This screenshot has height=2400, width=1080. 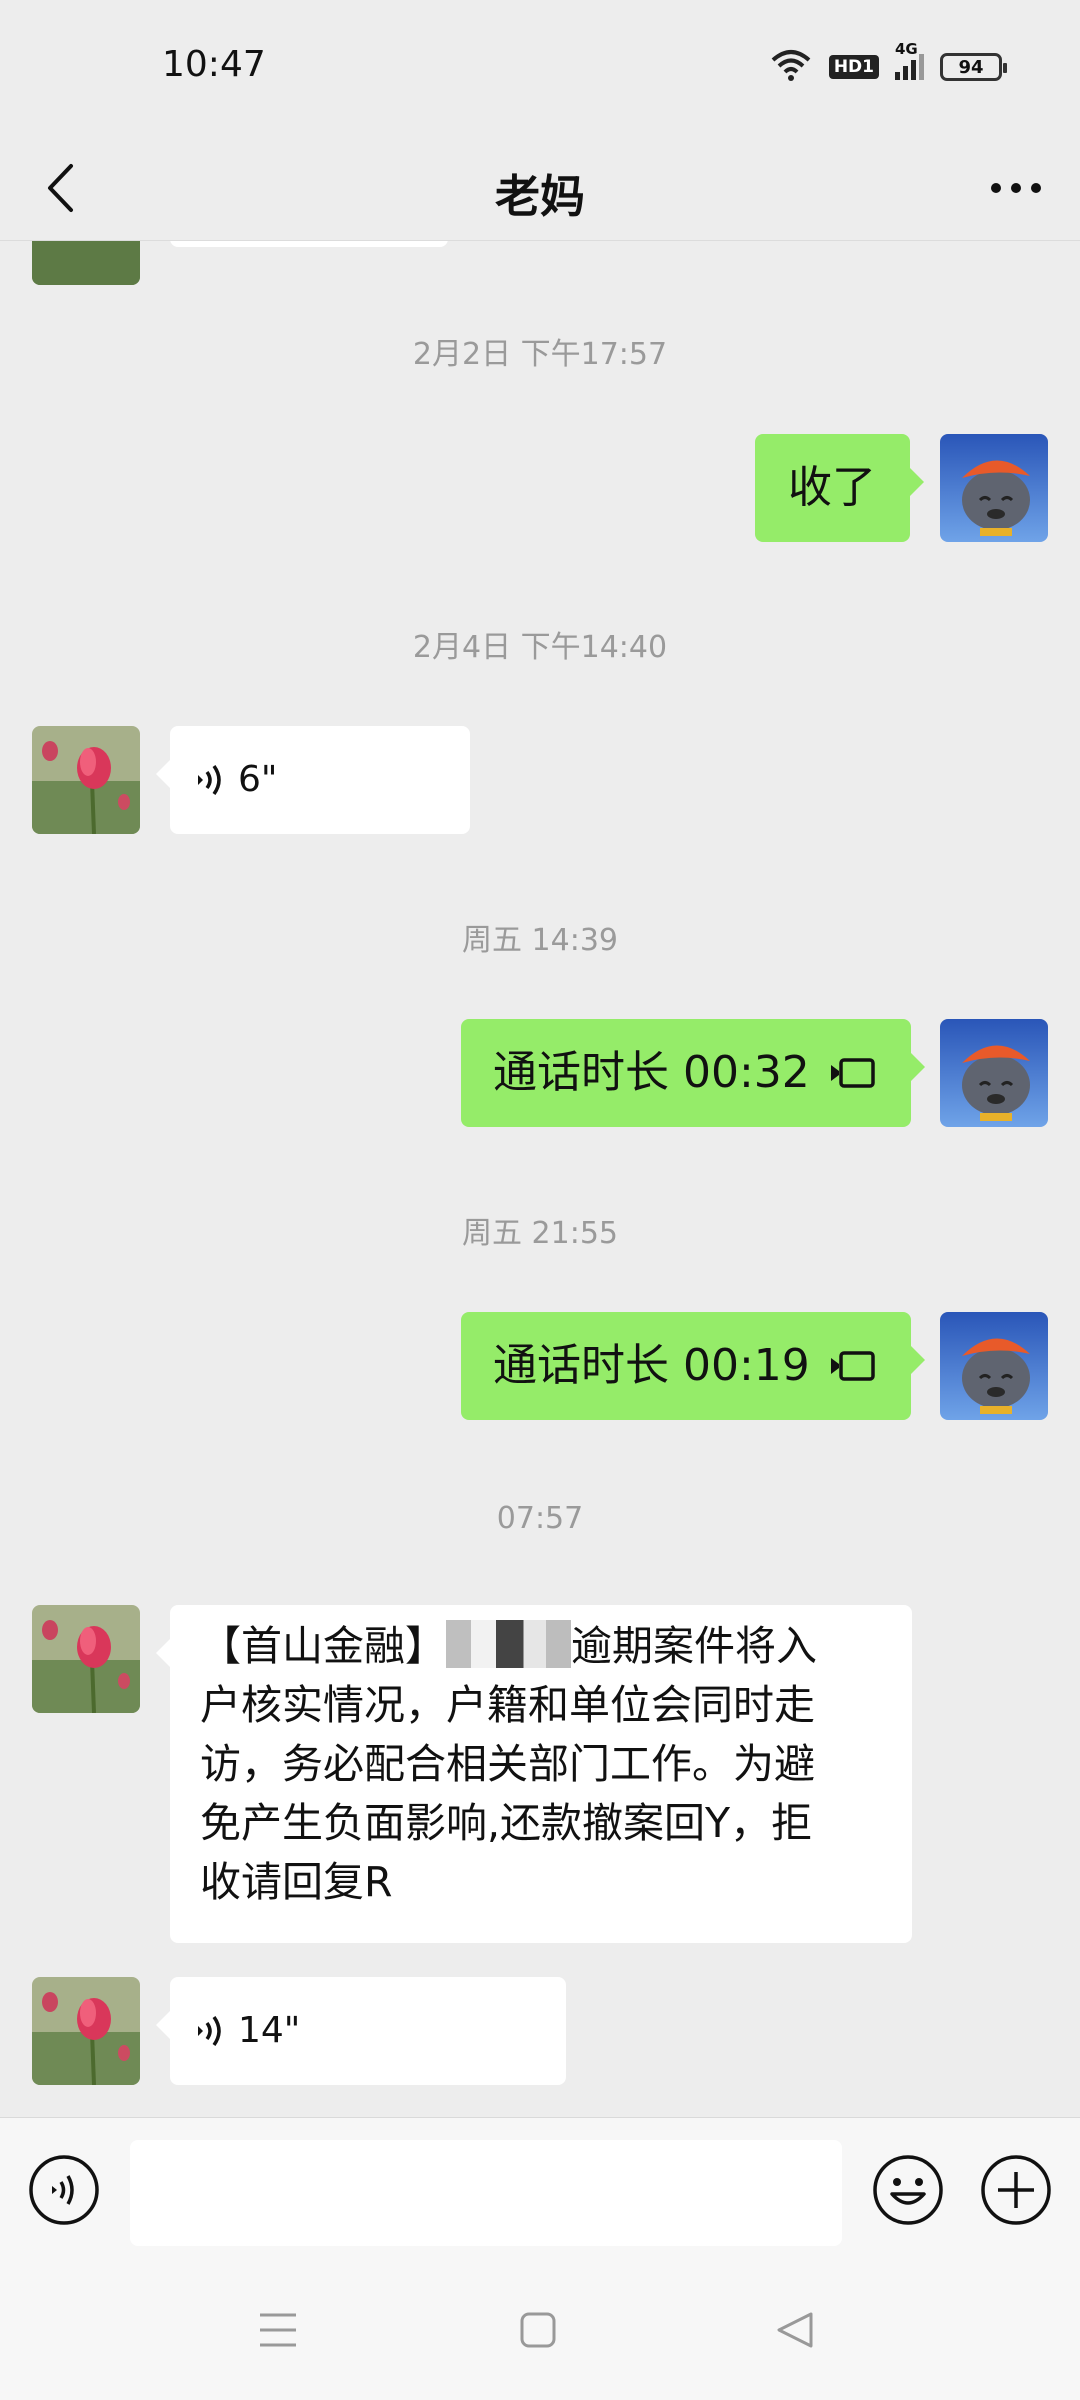 I want to click on timestamp: 2月2日 下午17:57, so click(x=540, y=354).